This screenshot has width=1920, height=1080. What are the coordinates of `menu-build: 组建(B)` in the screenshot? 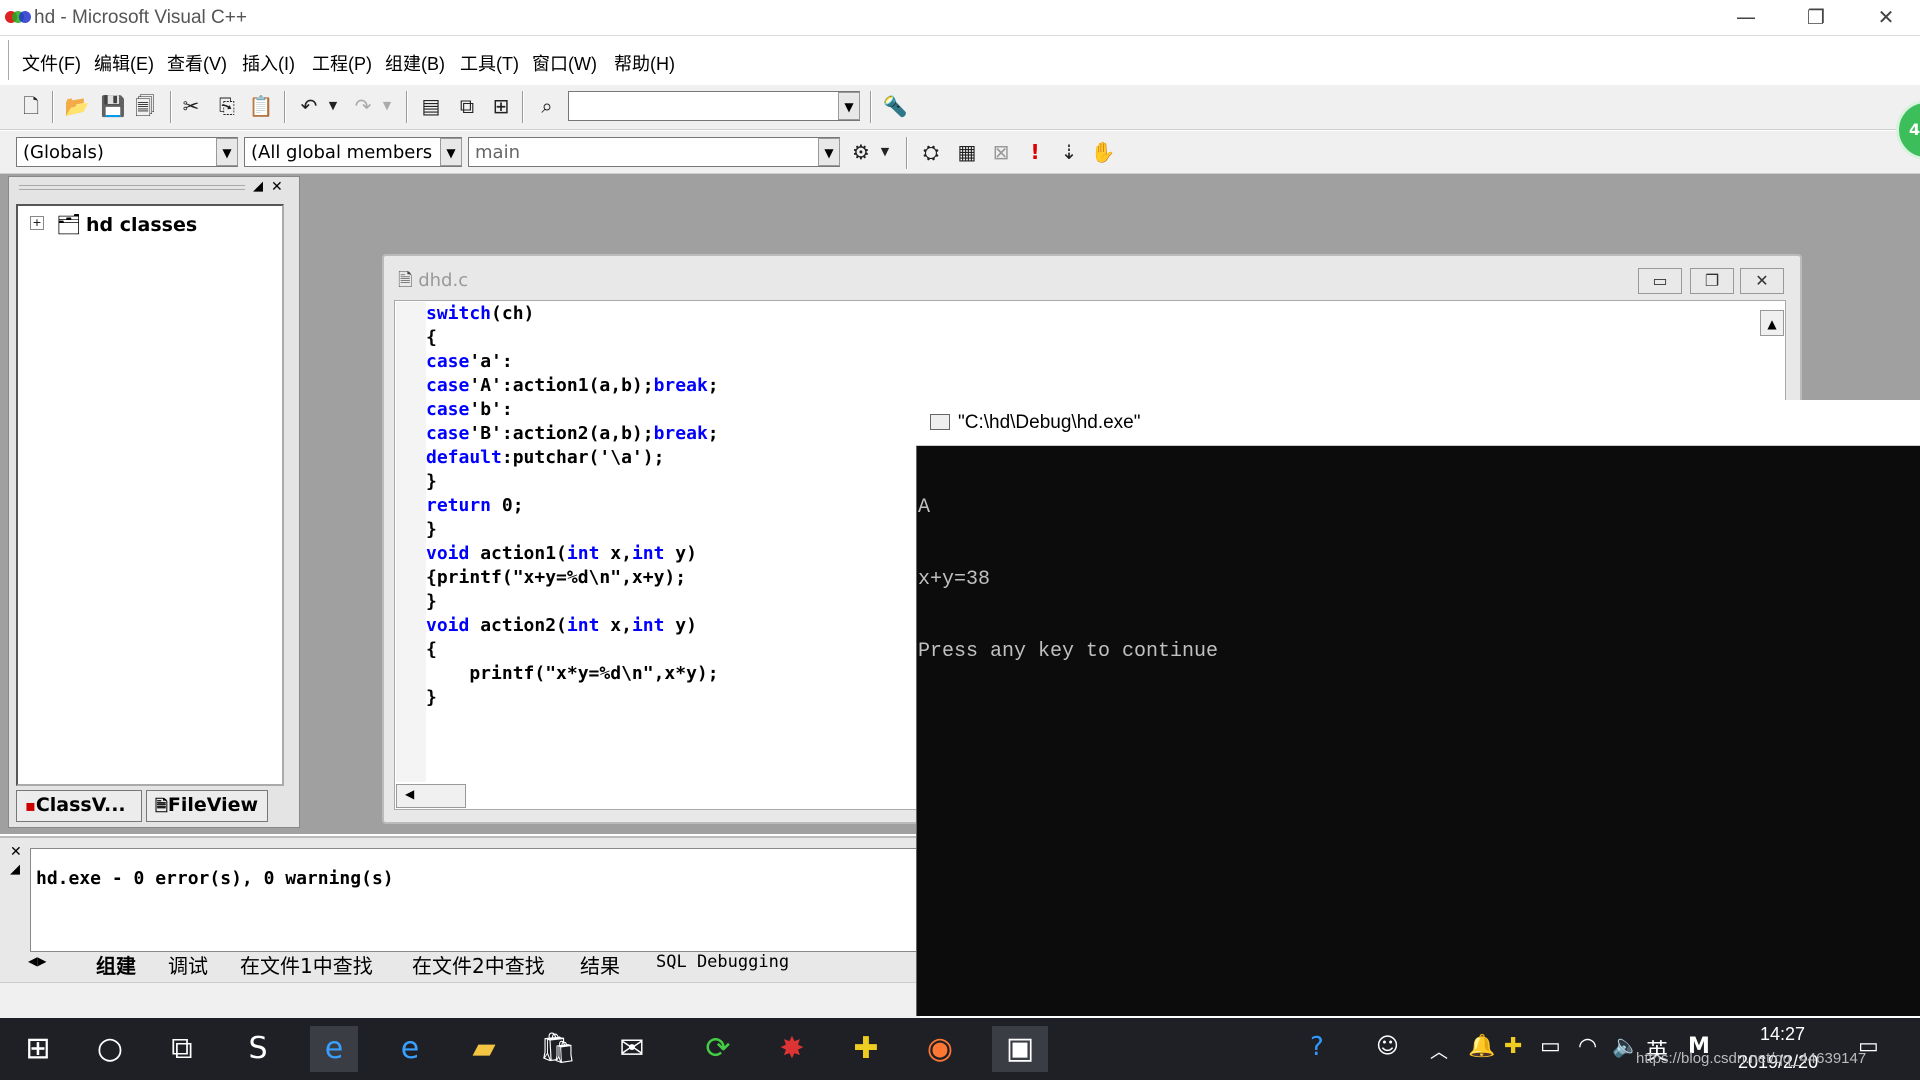 It's located at (415, 63).